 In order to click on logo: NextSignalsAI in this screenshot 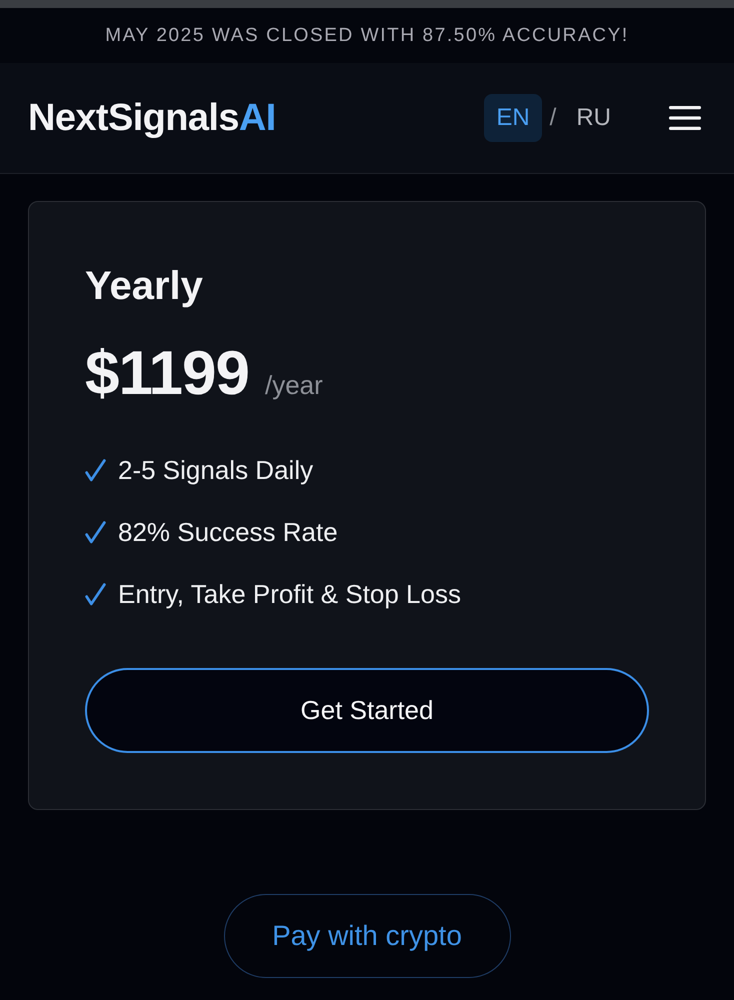, I will do `click(152, 118)`.